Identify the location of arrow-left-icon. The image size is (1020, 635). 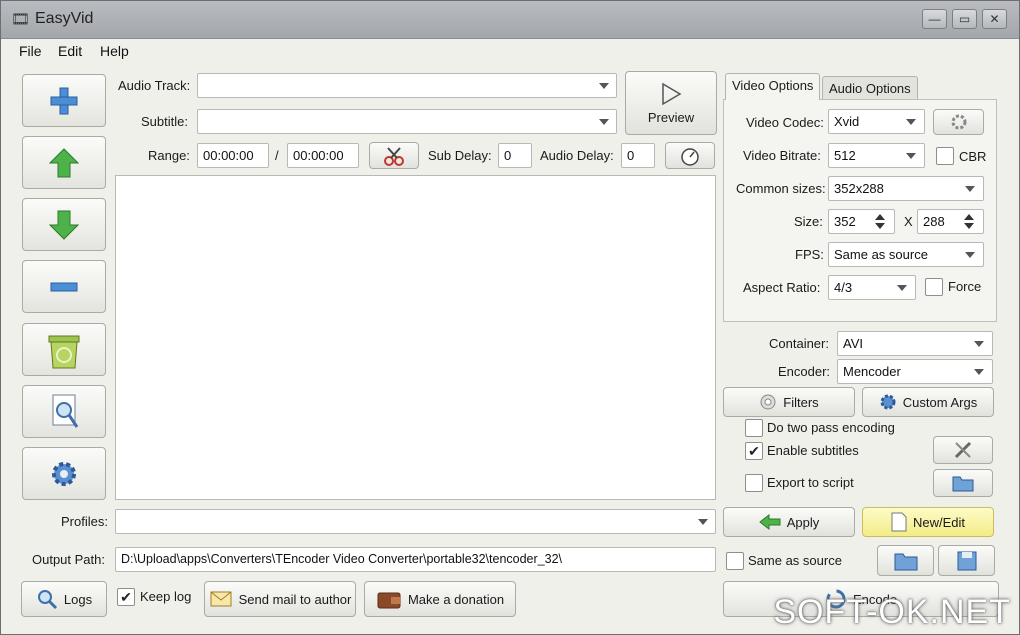
(769, 522).